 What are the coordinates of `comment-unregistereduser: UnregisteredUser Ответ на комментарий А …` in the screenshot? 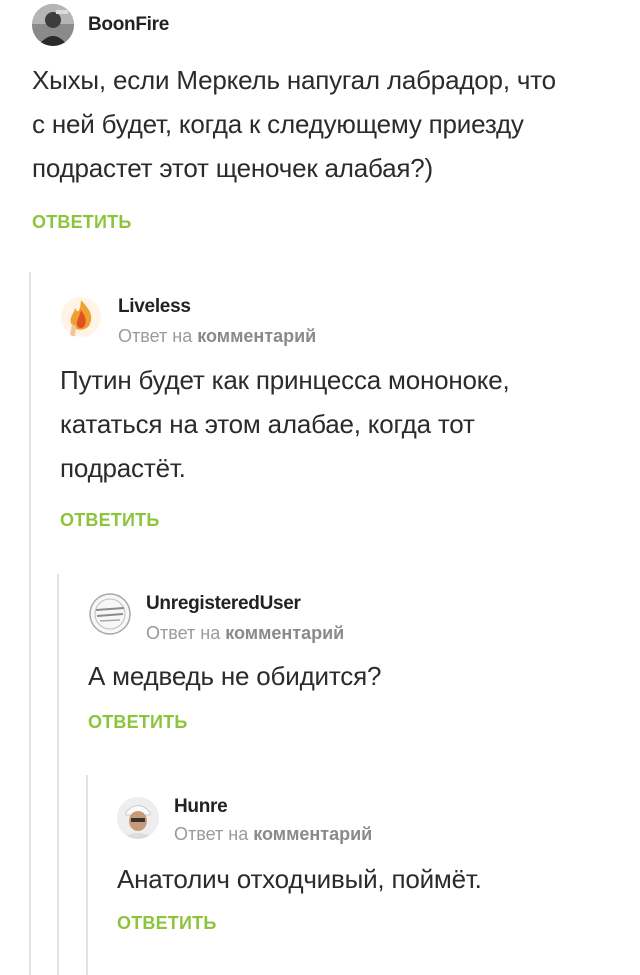 It's located at (360, 665).